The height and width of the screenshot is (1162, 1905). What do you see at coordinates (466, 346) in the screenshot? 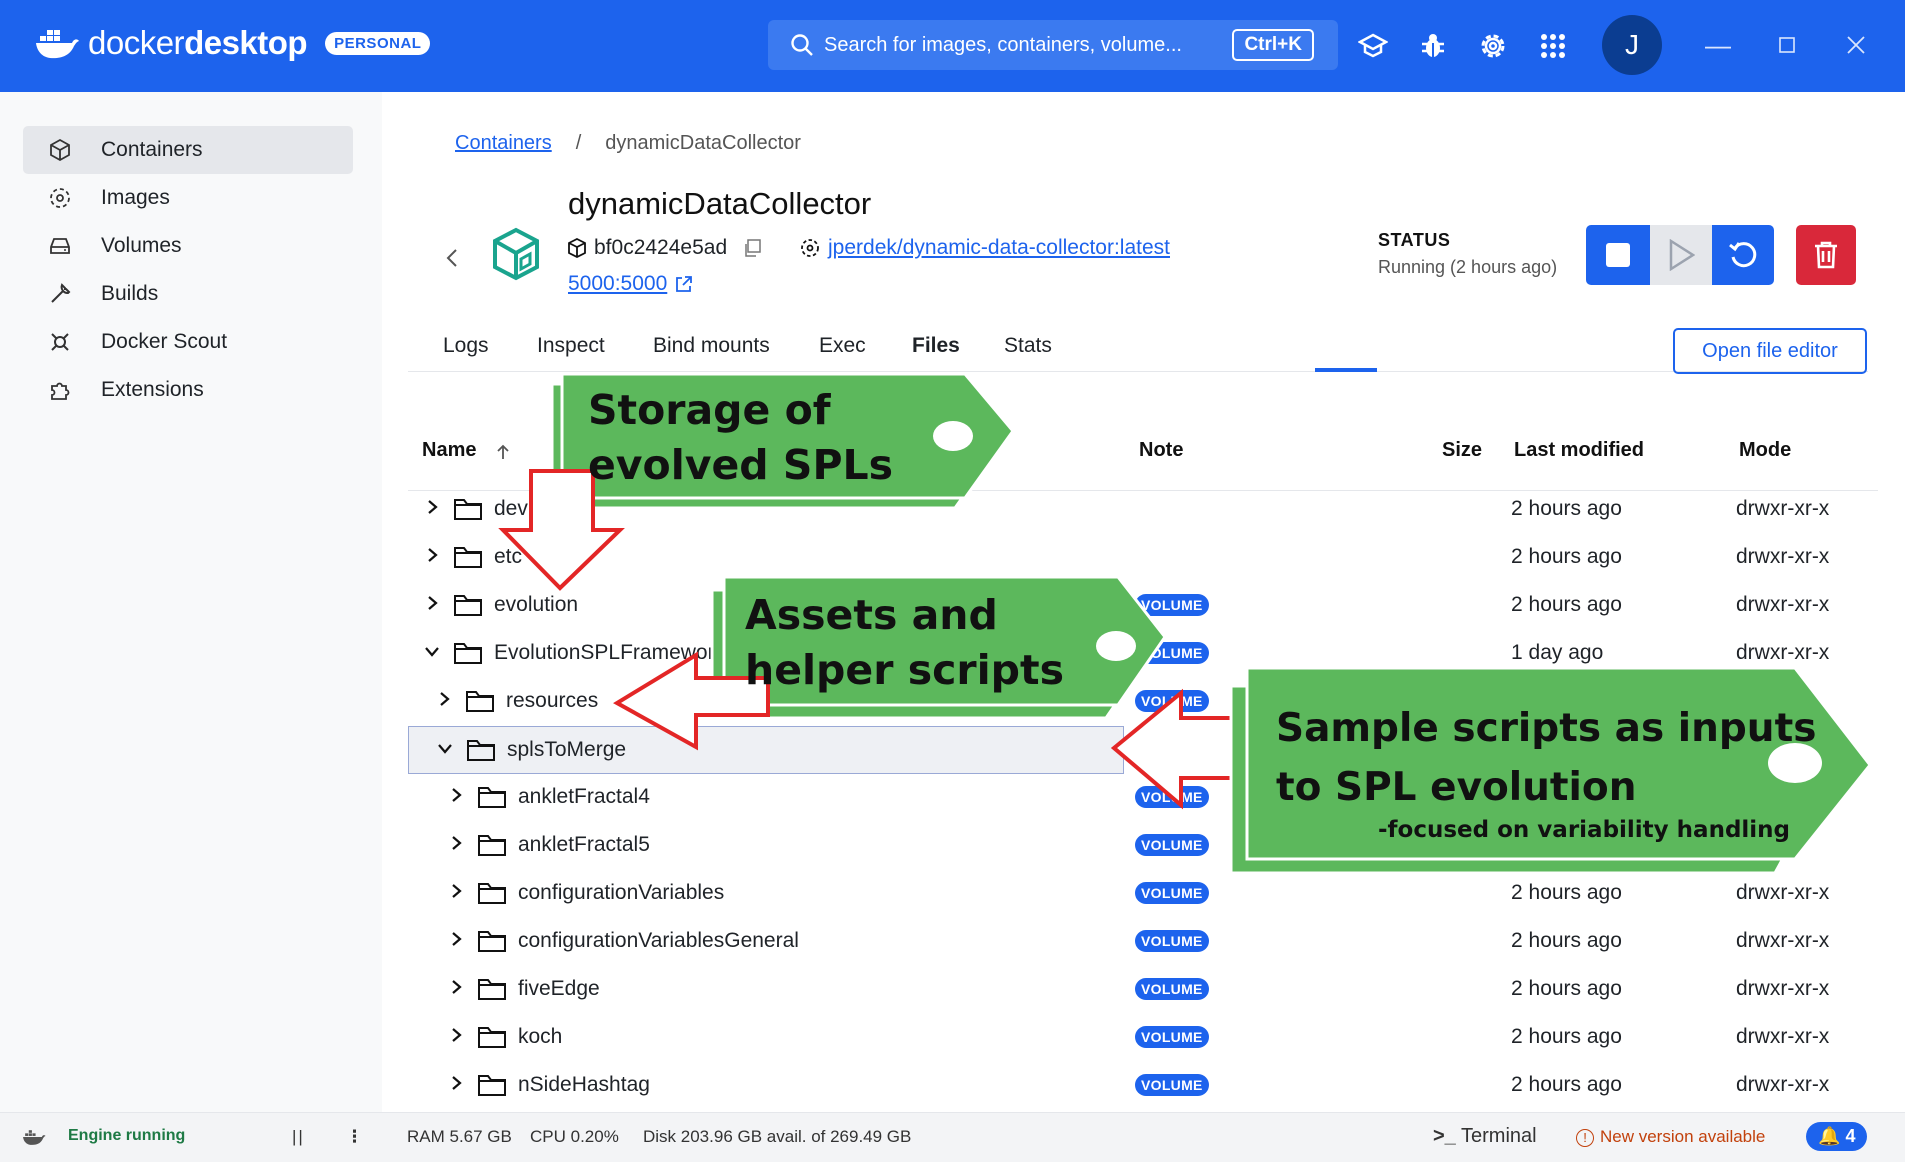
I see `tab-logs: Logs` at bounding box center [466, 346].